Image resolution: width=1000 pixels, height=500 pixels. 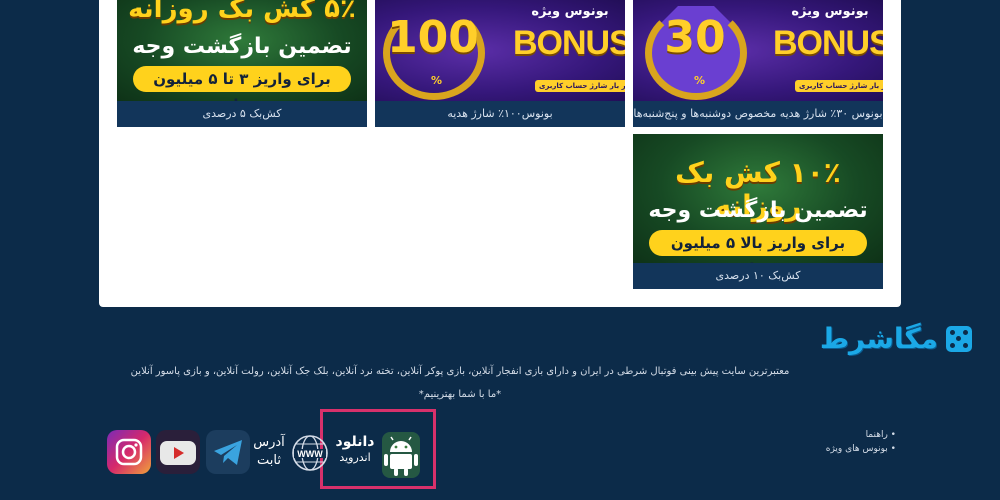 I want to click on address-label: آدرس, so click(x=269, y=442).